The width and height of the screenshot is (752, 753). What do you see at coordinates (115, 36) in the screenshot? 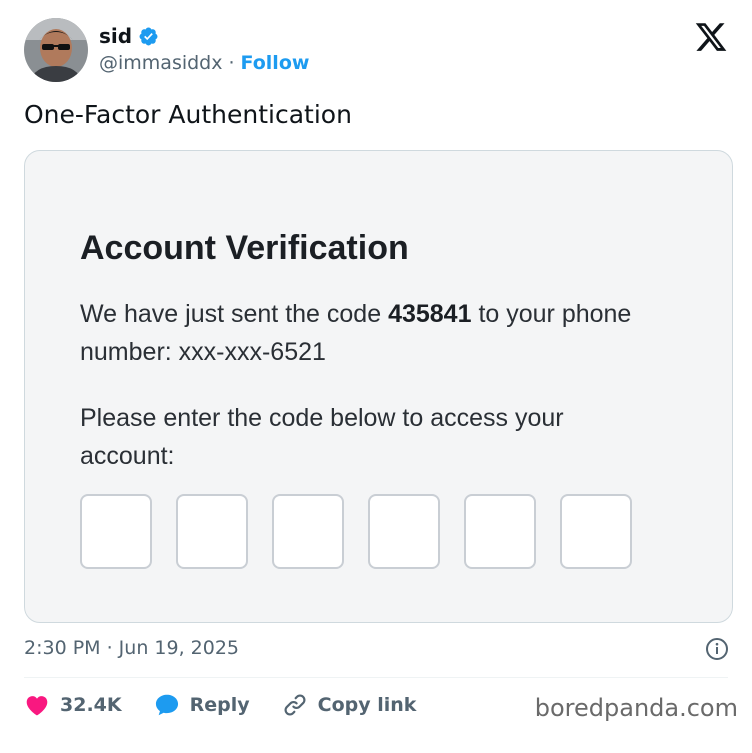
I see `author-name: sid` at bounding box center [115, 36].